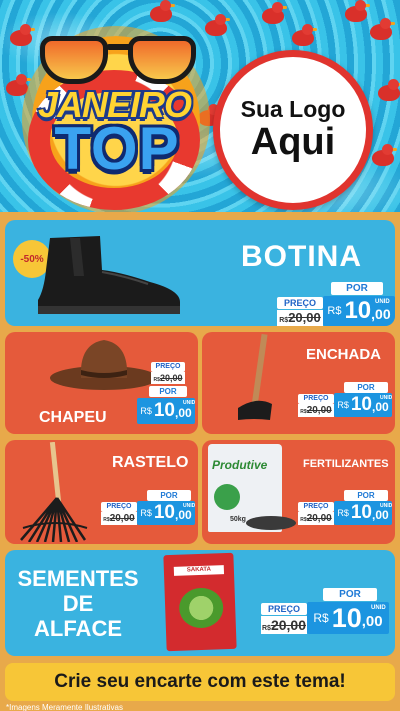  I want to click on product-name: CHAPEU, so click(73, 417).